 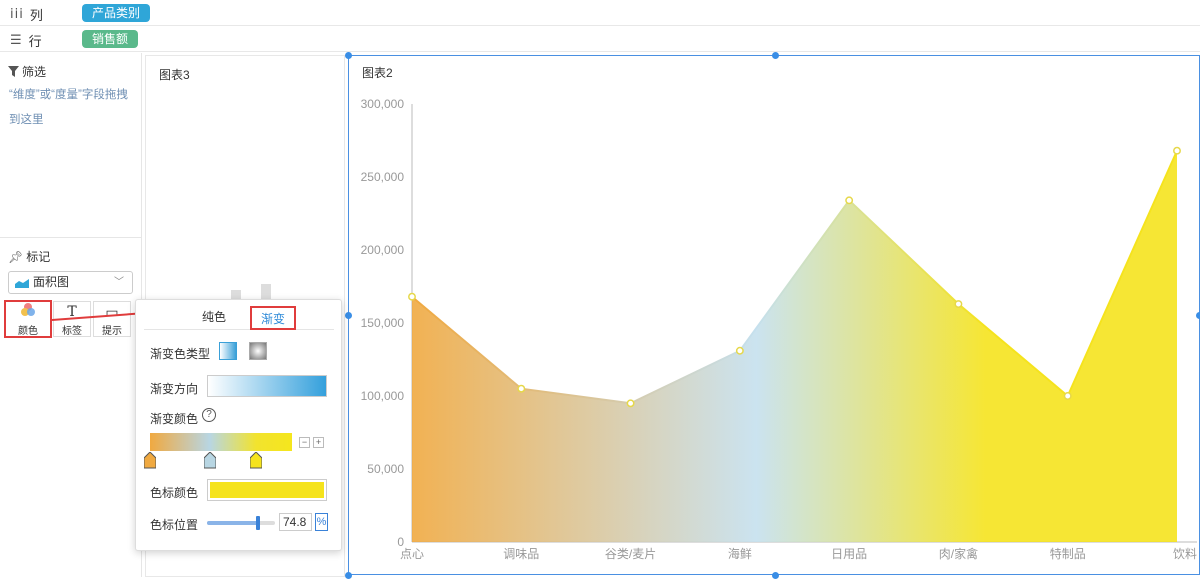 What do you see at coordinates (257, 523) in the screenshot?
I see `slider-thumb` at bounding box center [257, 523].